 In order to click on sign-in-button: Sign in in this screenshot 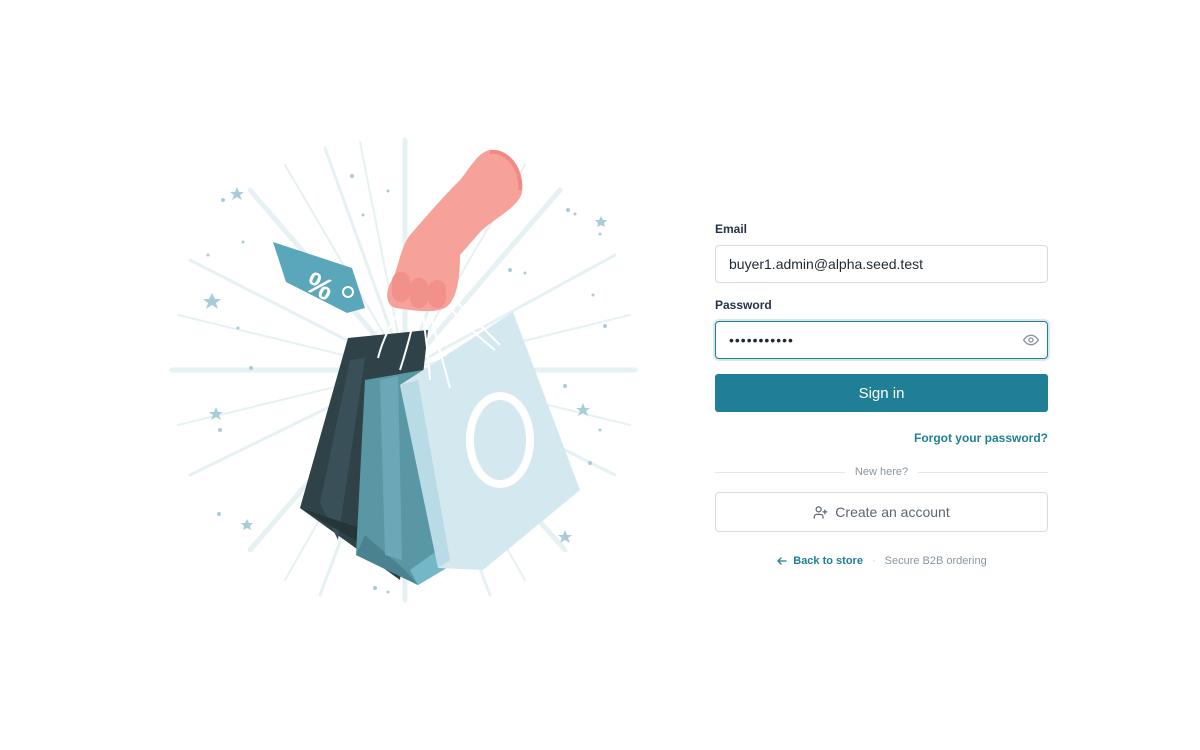, I will do `click(881, 393)`.